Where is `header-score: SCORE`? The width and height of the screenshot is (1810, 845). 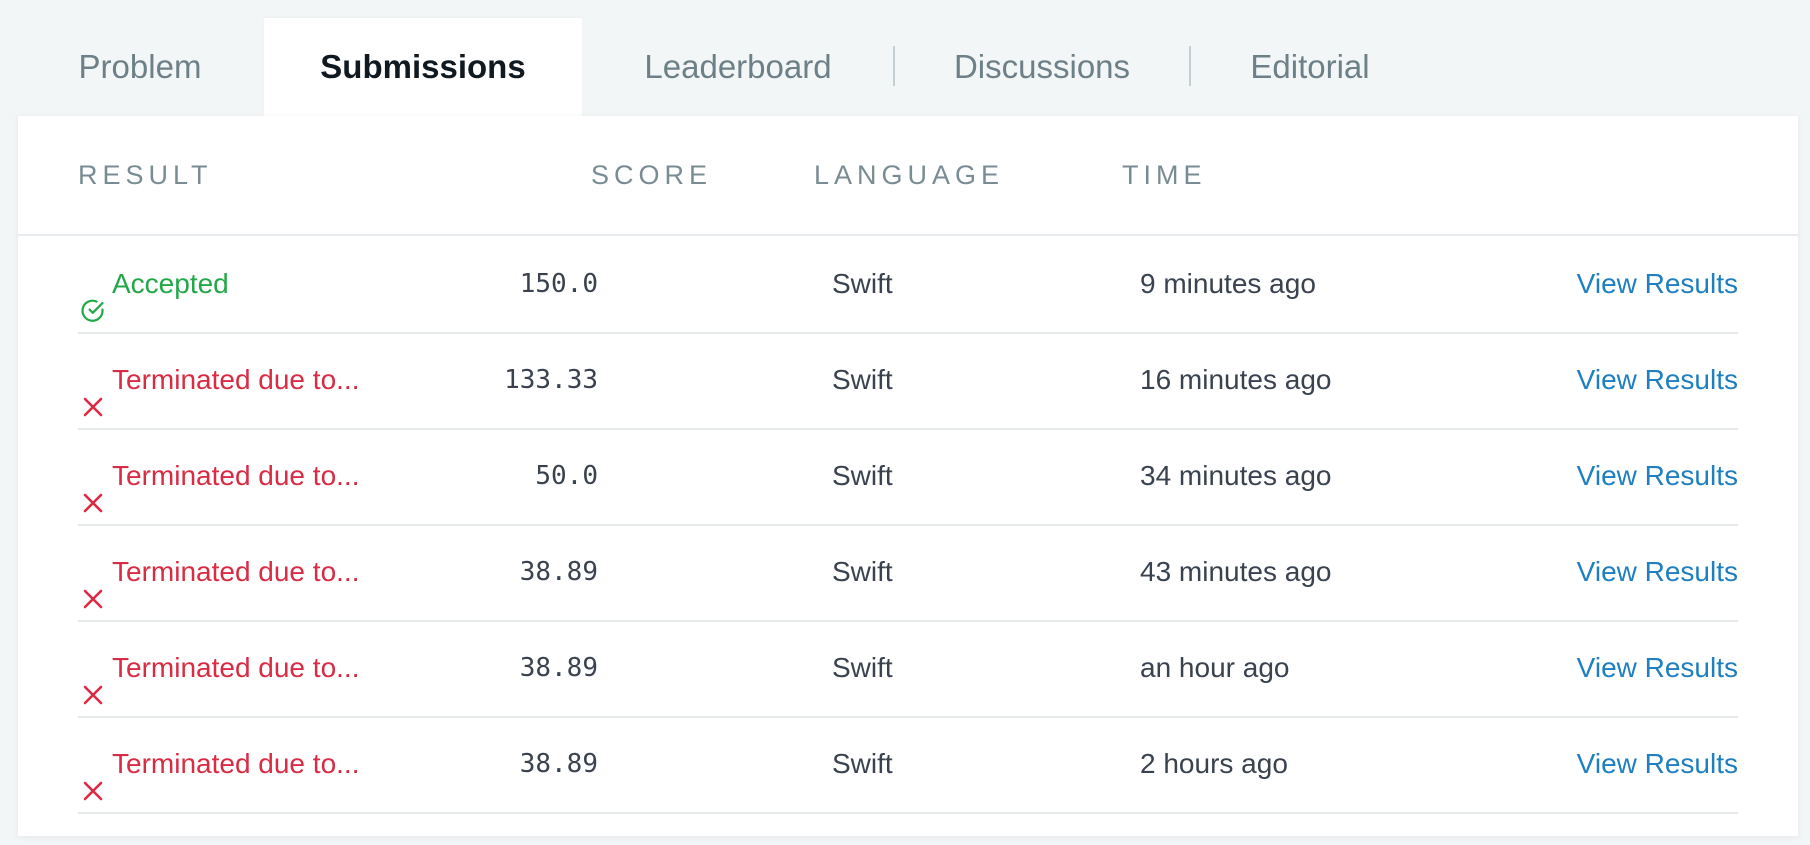
header-score: SCORE is located at coordinates (652, 175).